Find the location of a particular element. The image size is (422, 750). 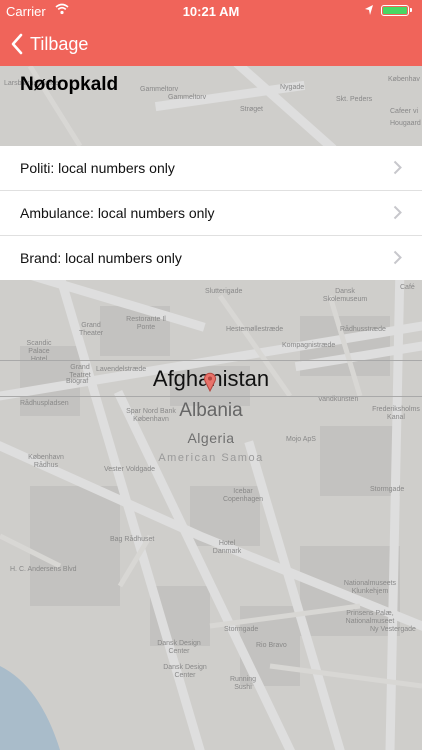

picker-selection-bottom-line is located at coordinates (211, 396).